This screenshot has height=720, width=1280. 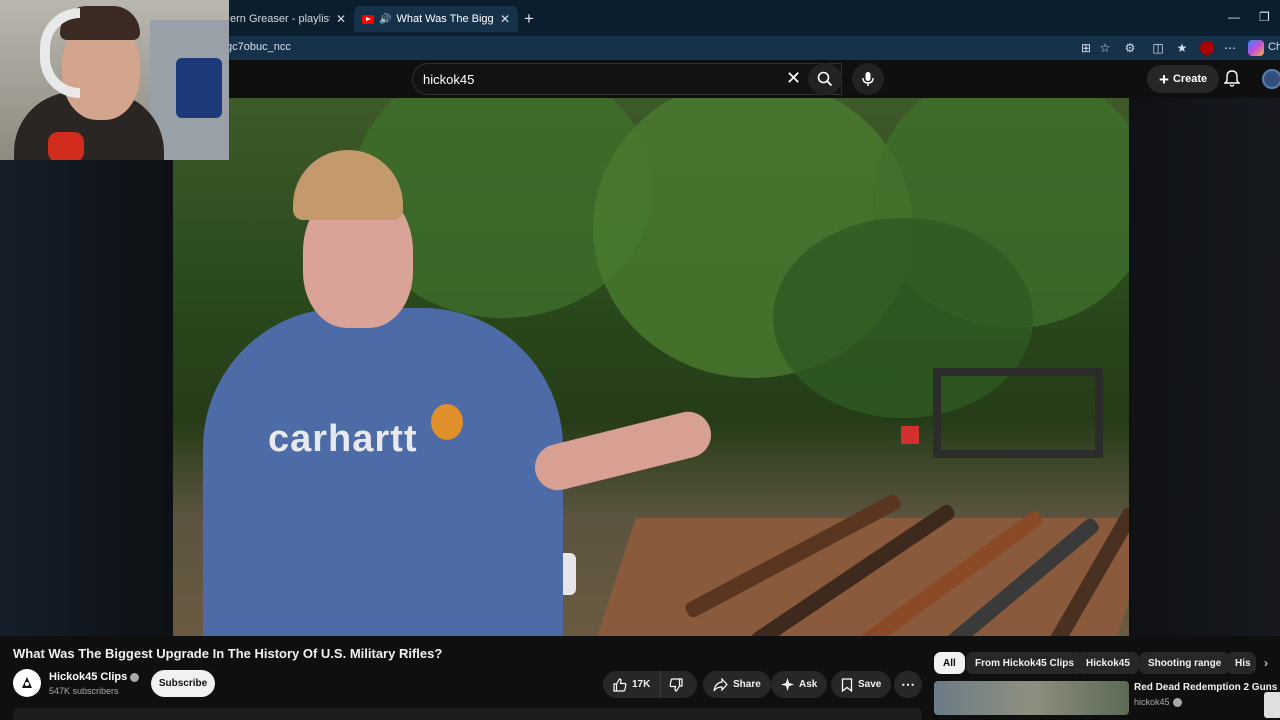 What do you see at coordinates (368, 19) in the screenshot?
I see `youtube-favicon-icon` at bounding box center [368, 19].